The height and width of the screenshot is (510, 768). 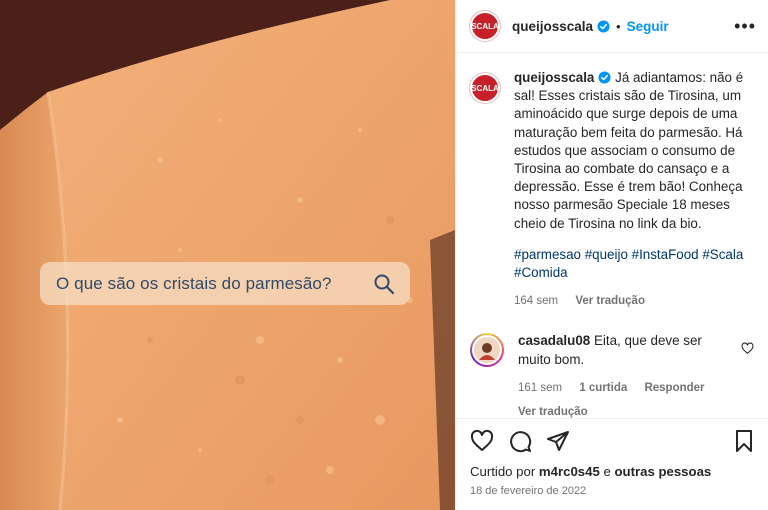 I want to click on likes-connector: e, so click(x=607, y=471).